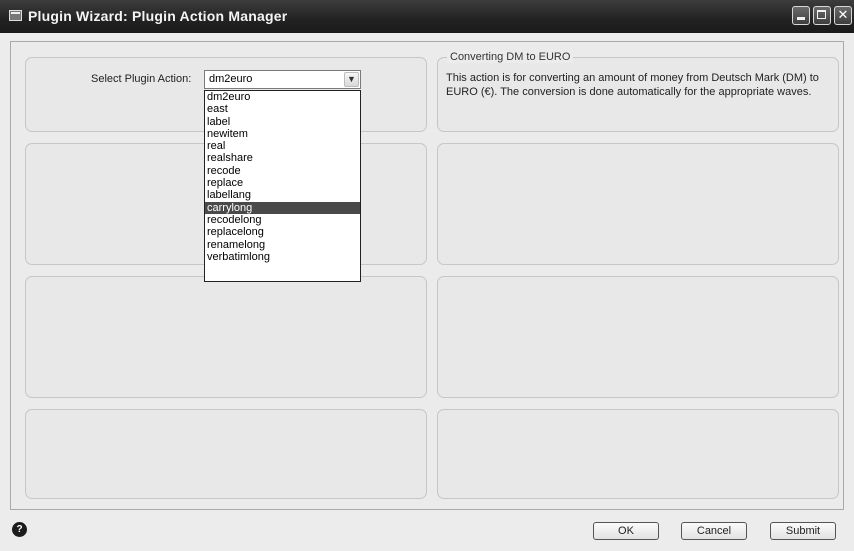  What do you see at coordinates (282, 220) in the screenshot?
I see `dropdown-option: recodelong` at bounding box center [282, 220].